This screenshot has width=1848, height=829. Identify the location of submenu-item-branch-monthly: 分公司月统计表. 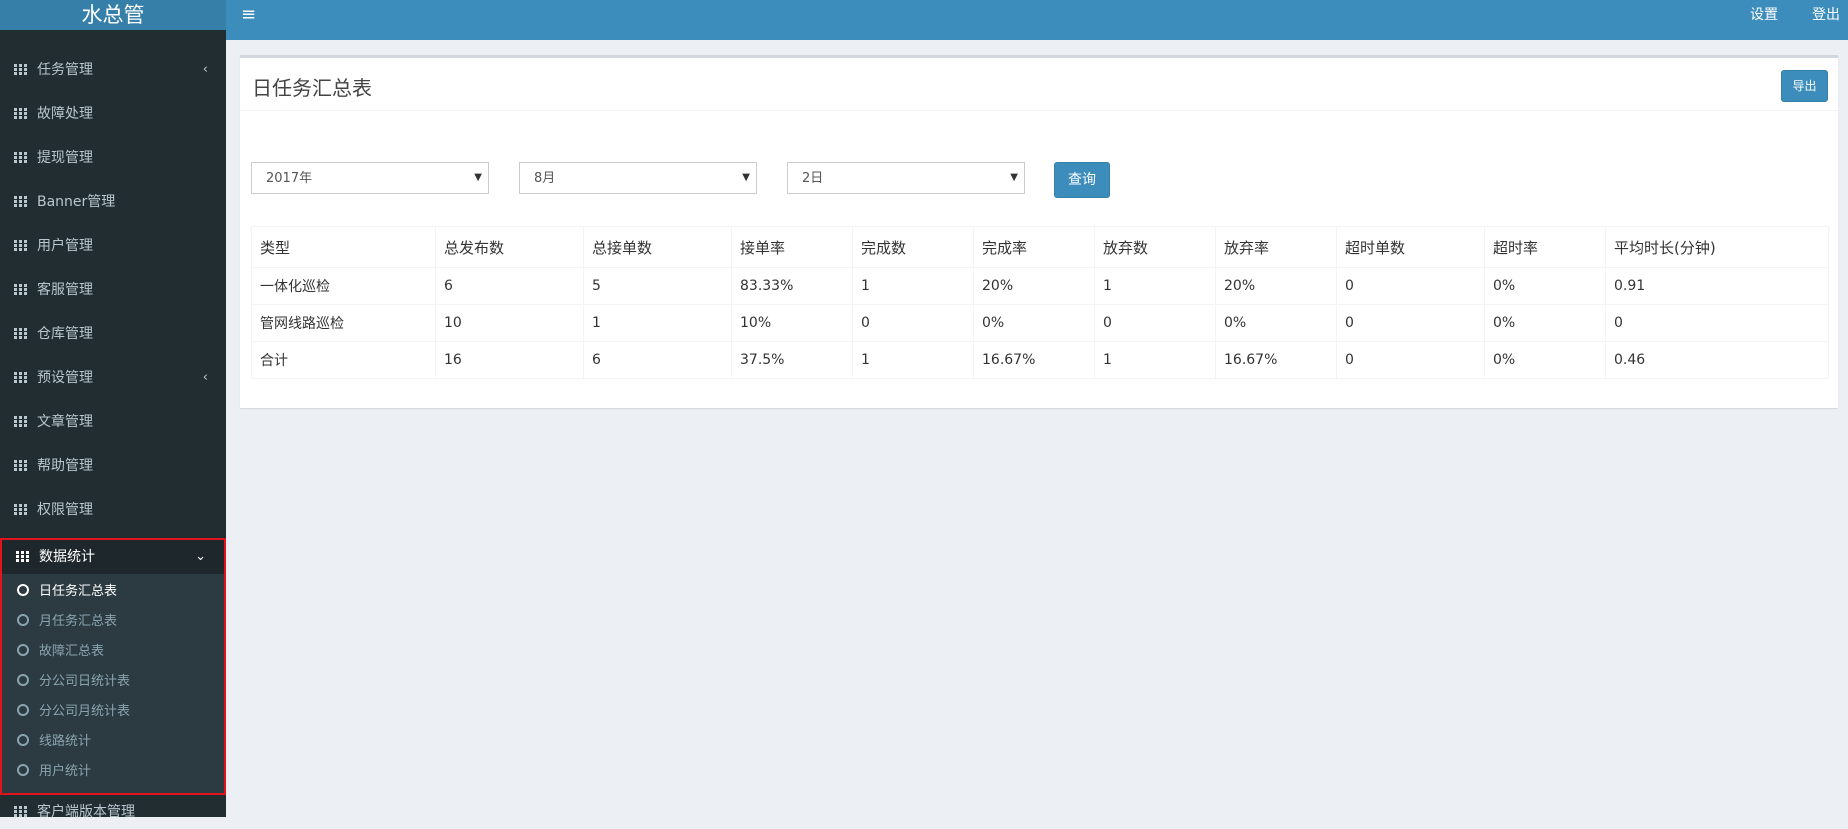
(113, 712).